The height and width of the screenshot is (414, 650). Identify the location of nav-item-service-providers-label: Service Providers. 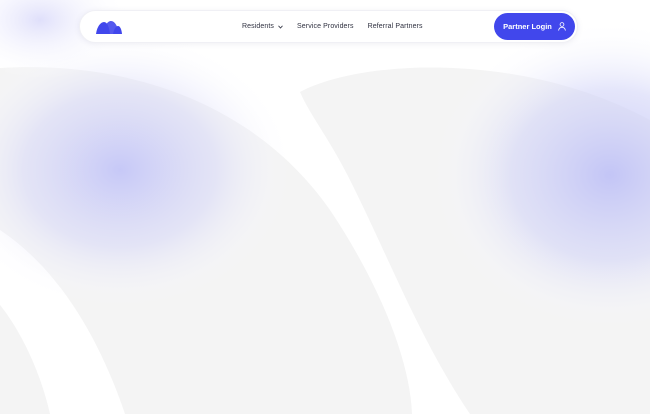
(325, 26).